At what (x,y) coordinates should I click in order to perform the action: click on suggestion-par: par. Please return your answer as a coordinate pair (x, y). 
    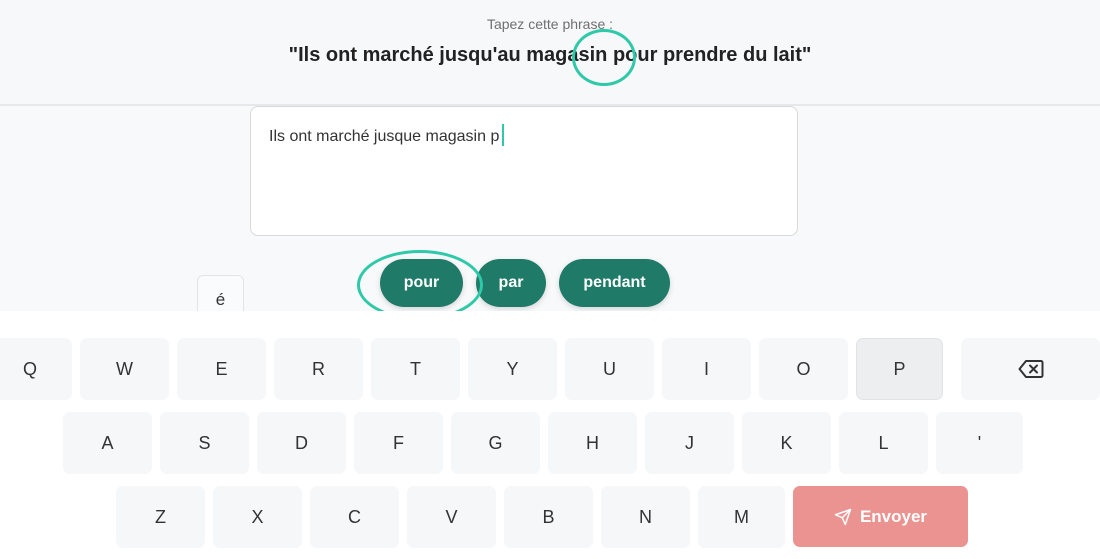
    Looking at the image, I should click on (511, 283).